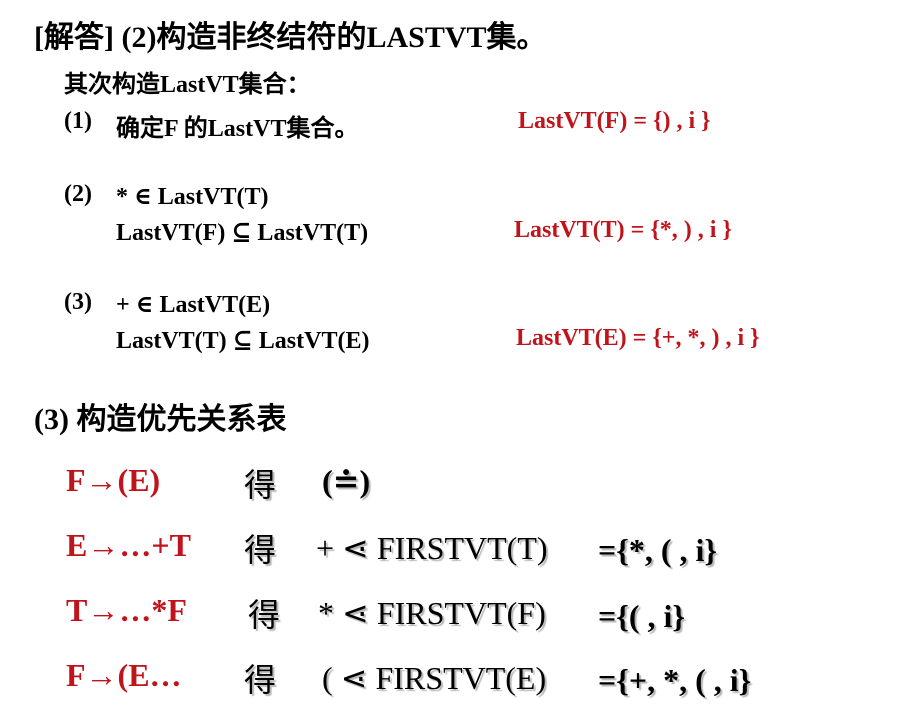 The image size is (924, 713). Describe the element at coordinates (78, 302) in the screenshot. I see `step-3-number: (3)` at that location.